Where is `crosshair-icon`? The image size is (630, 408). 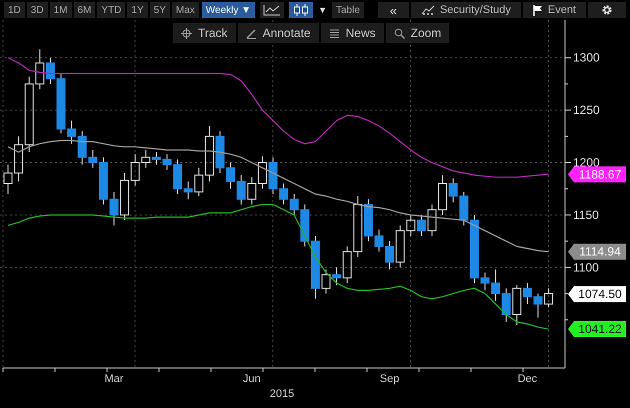 crosshair-icon is located at coordinates (186, 33).